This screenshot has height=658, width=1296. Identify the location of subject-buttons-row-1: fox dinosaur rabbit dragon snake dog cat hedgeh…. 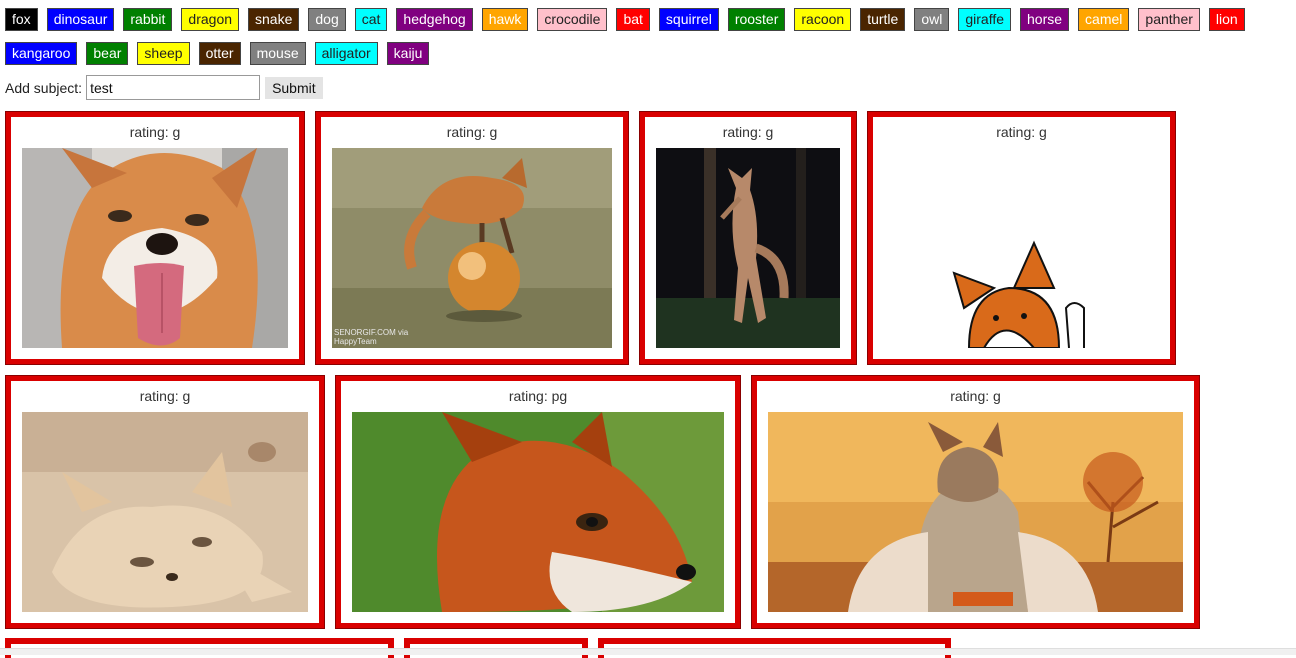
(625, 19).